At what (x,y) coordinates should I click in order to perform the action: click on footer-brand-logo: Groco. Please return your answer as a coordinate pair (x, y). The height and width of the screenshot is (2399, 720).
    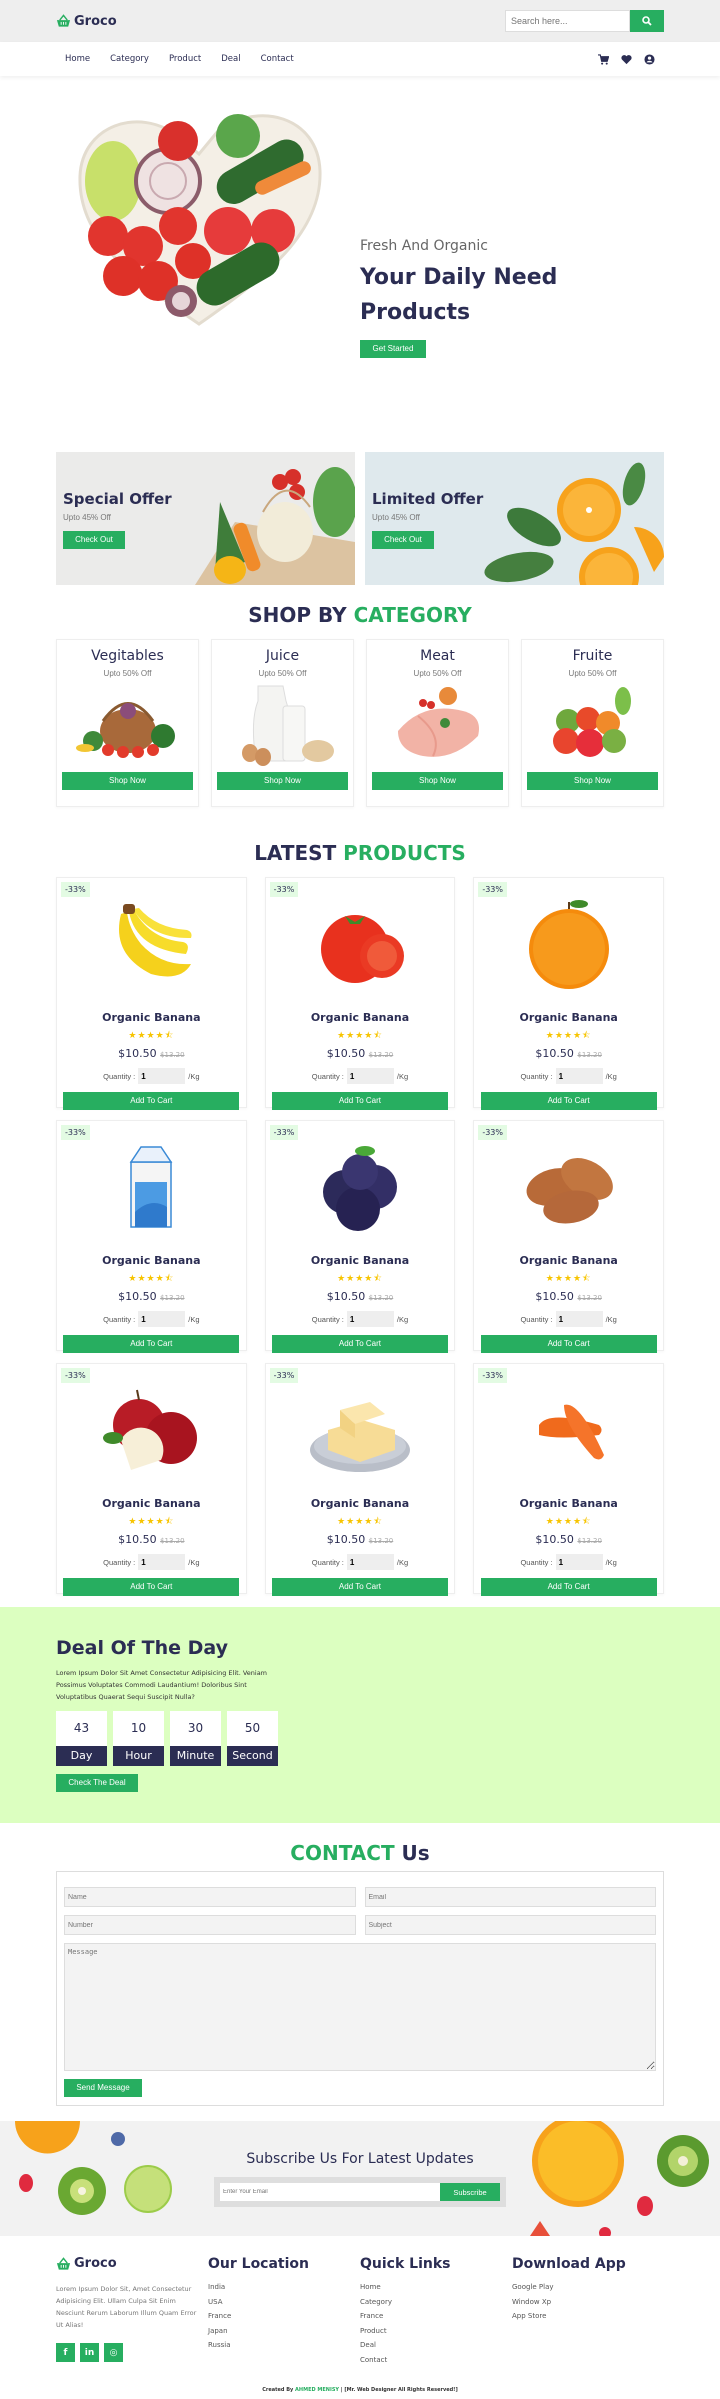
    Looking at the image, I should click on (132, 2263).